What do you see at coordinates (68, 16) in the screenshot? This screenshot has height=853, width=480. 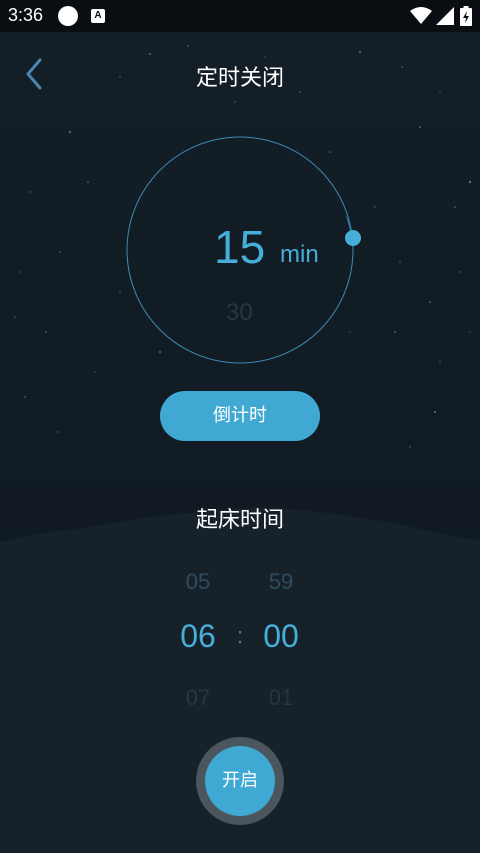 I see `notification-dot-icon` at bounding box center [68, 16].